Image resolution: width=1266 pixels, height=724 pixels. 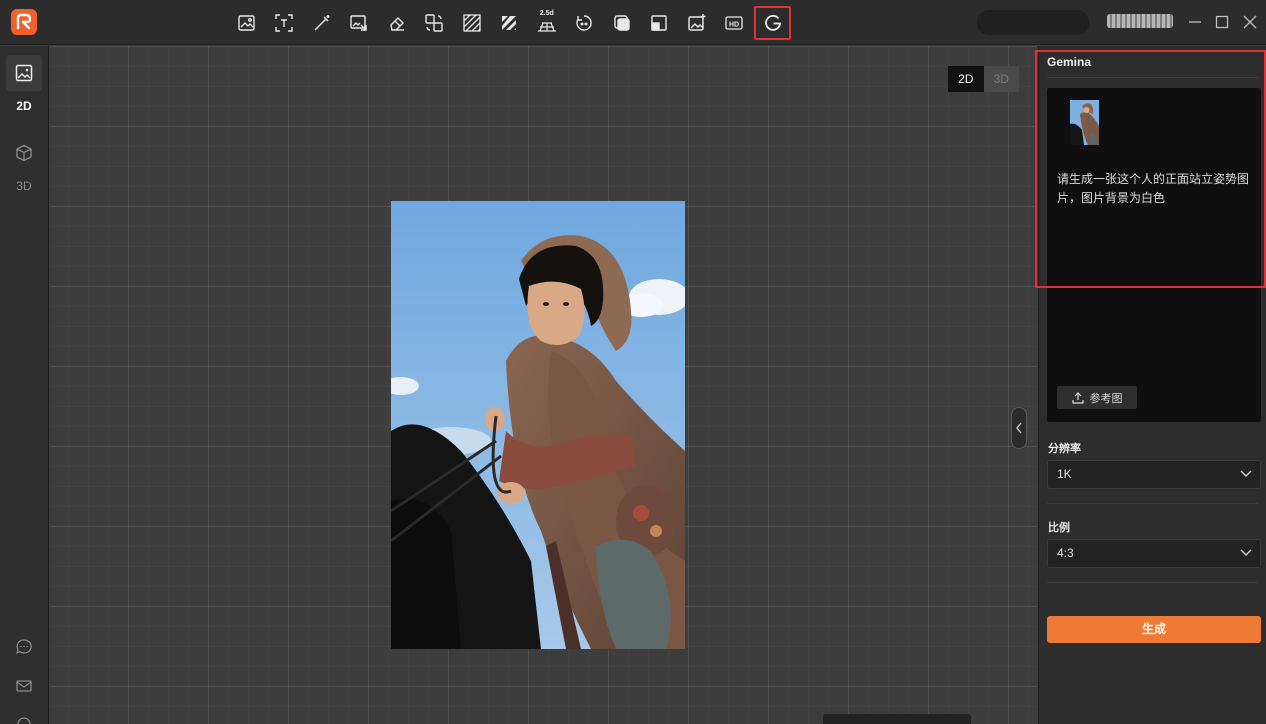 I want to click on crop-square-icon, so click(x=660, y=23).